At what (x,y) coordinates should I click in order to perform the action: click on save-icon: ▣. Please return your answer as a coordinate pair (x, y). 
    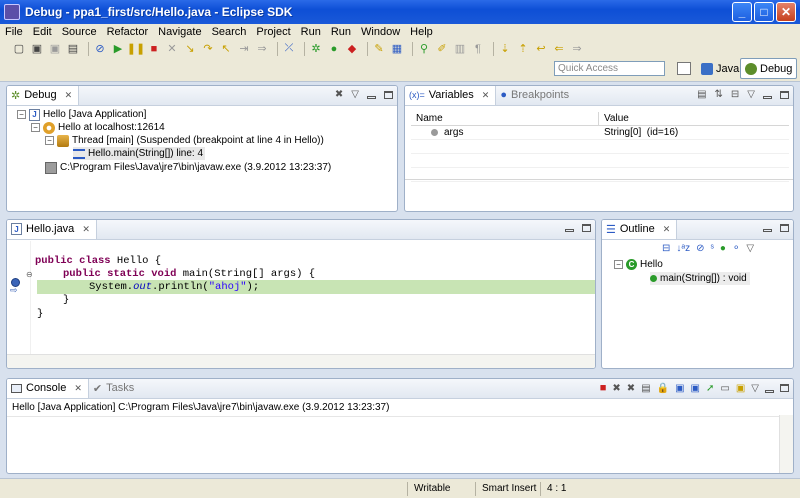
    Looking at the image, I should click on (37, 48).